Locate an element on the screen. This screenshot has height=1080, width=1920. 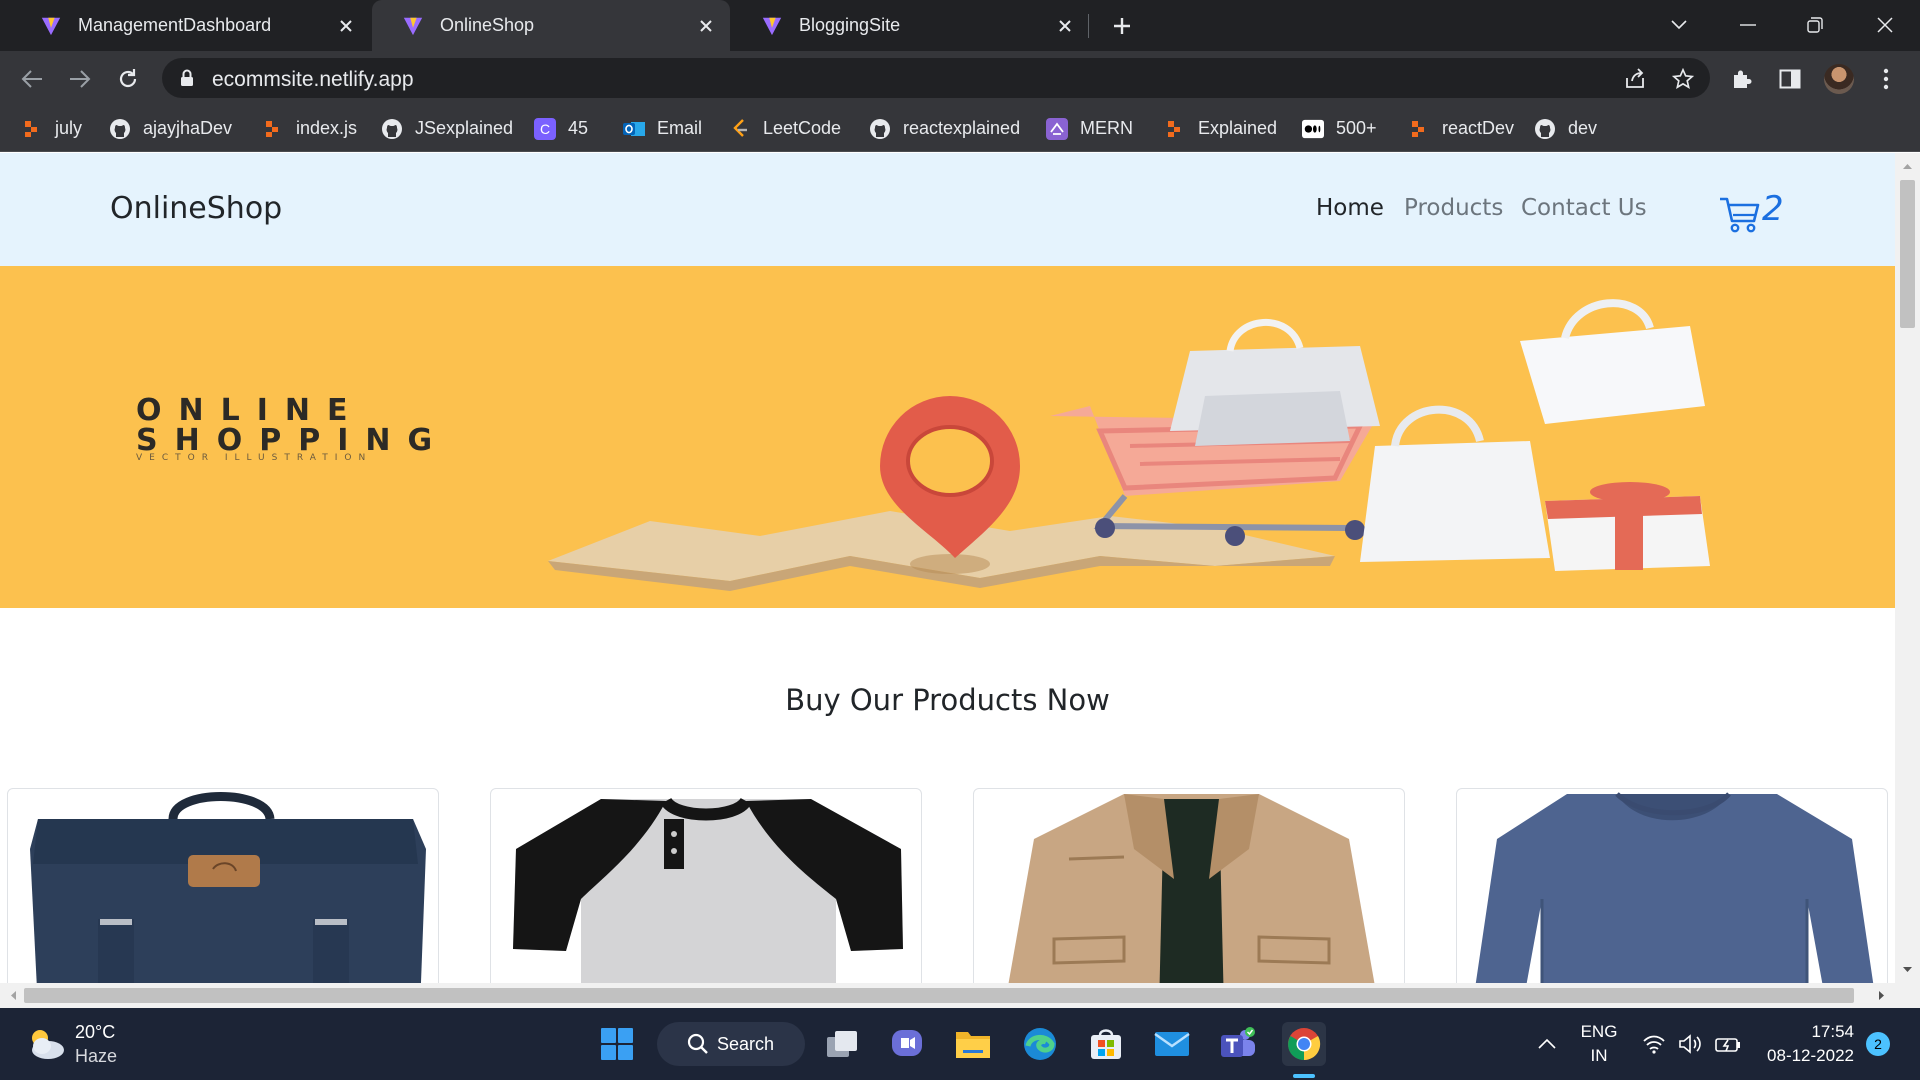
extensions-button is located at coordinates (1742, 79).